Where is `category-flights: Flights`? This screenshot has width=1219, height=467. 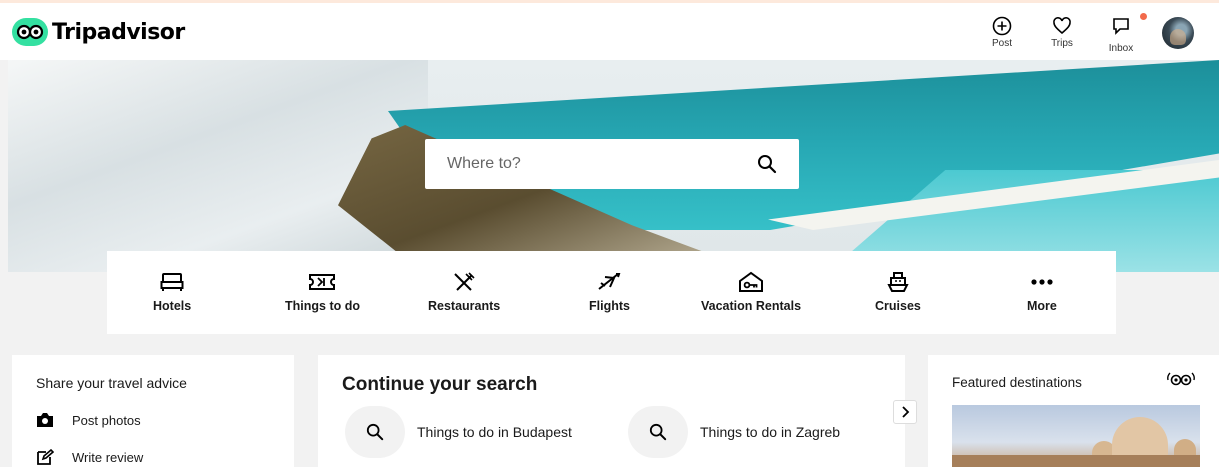
category-flights: Flights is located at coordinates (609, 292).